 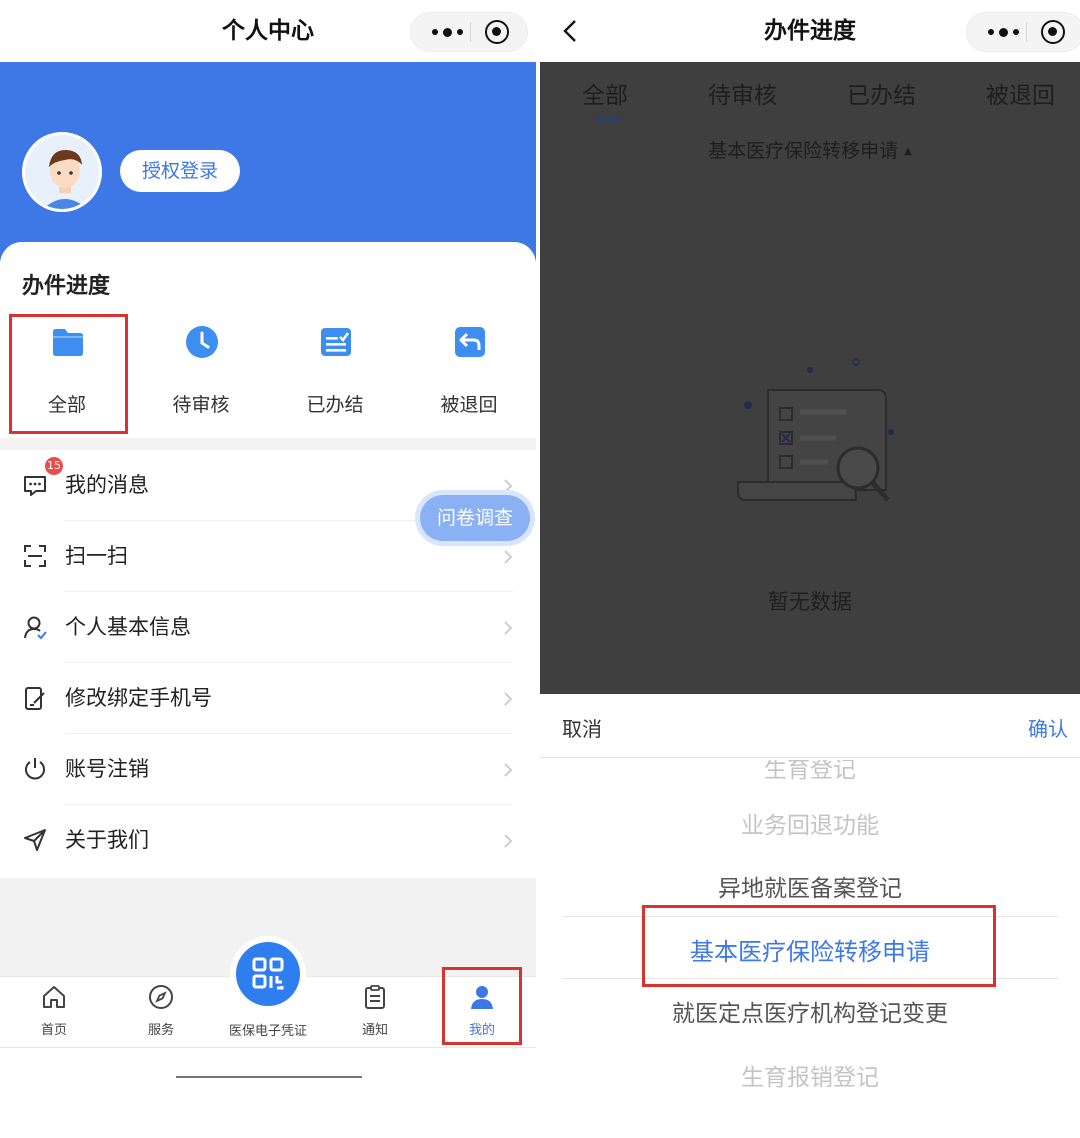 I want to click on tab-label: 首页, so click(x=53, y=1030).